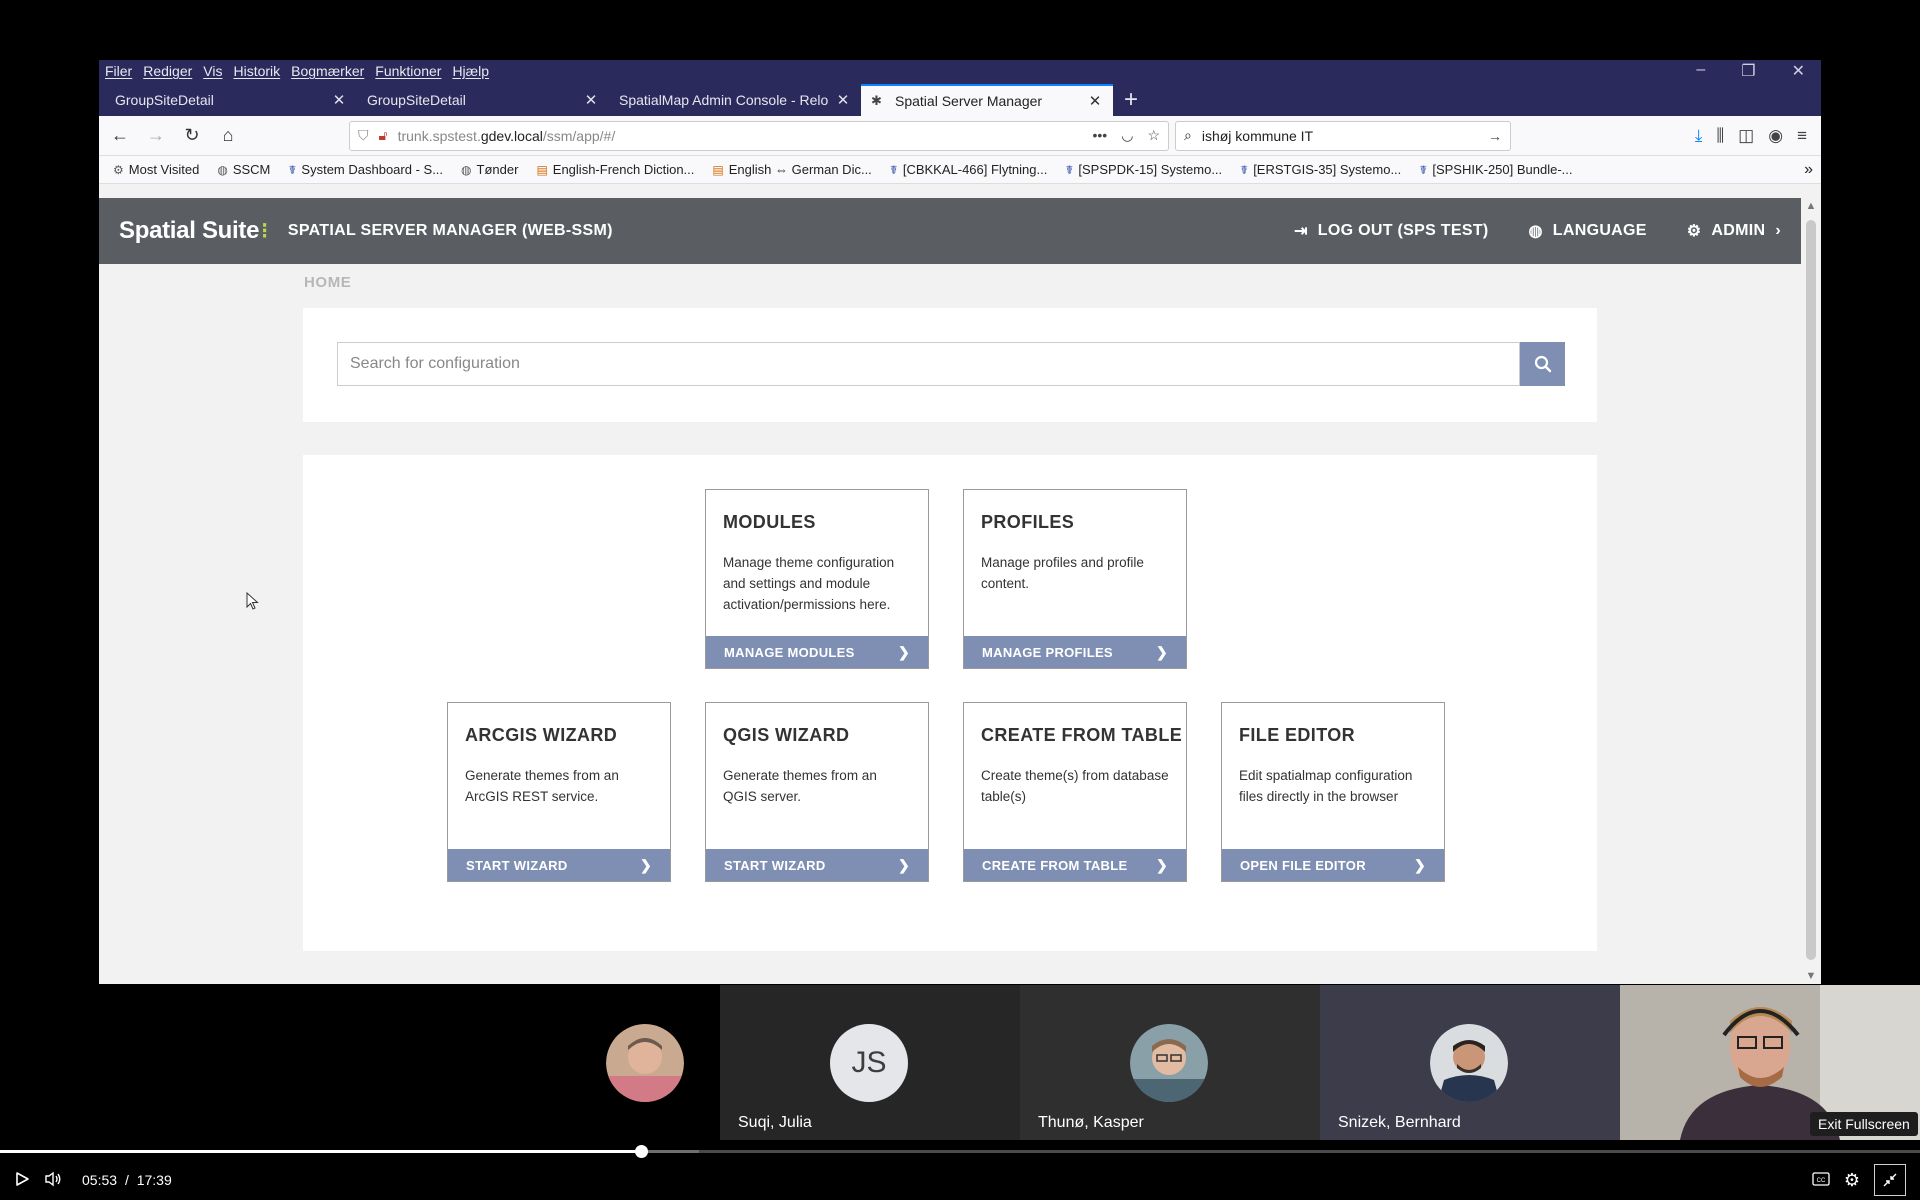  What do you see at coordinates (1852, 1180) in the screenshot?
I see `settings-gear-icon: ⚙` at bounding box center [1852, 1180].